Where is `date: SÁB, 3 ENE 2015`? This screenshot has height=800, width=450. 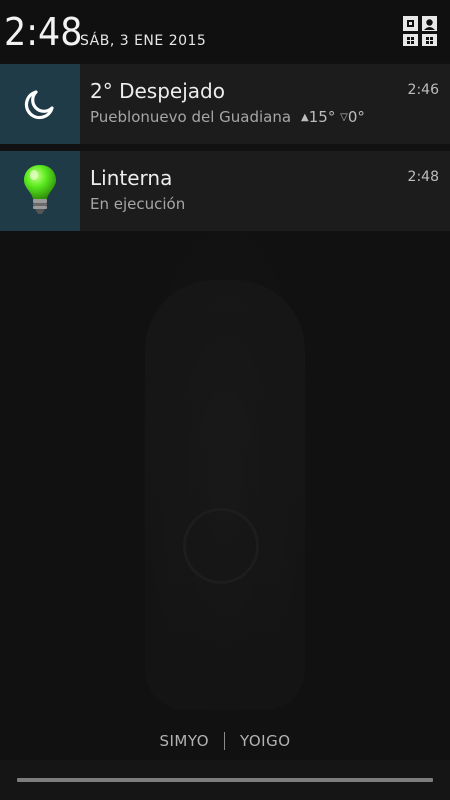
date: SÁB, 3 ENE 2015 is located at coordinates (143, 41).